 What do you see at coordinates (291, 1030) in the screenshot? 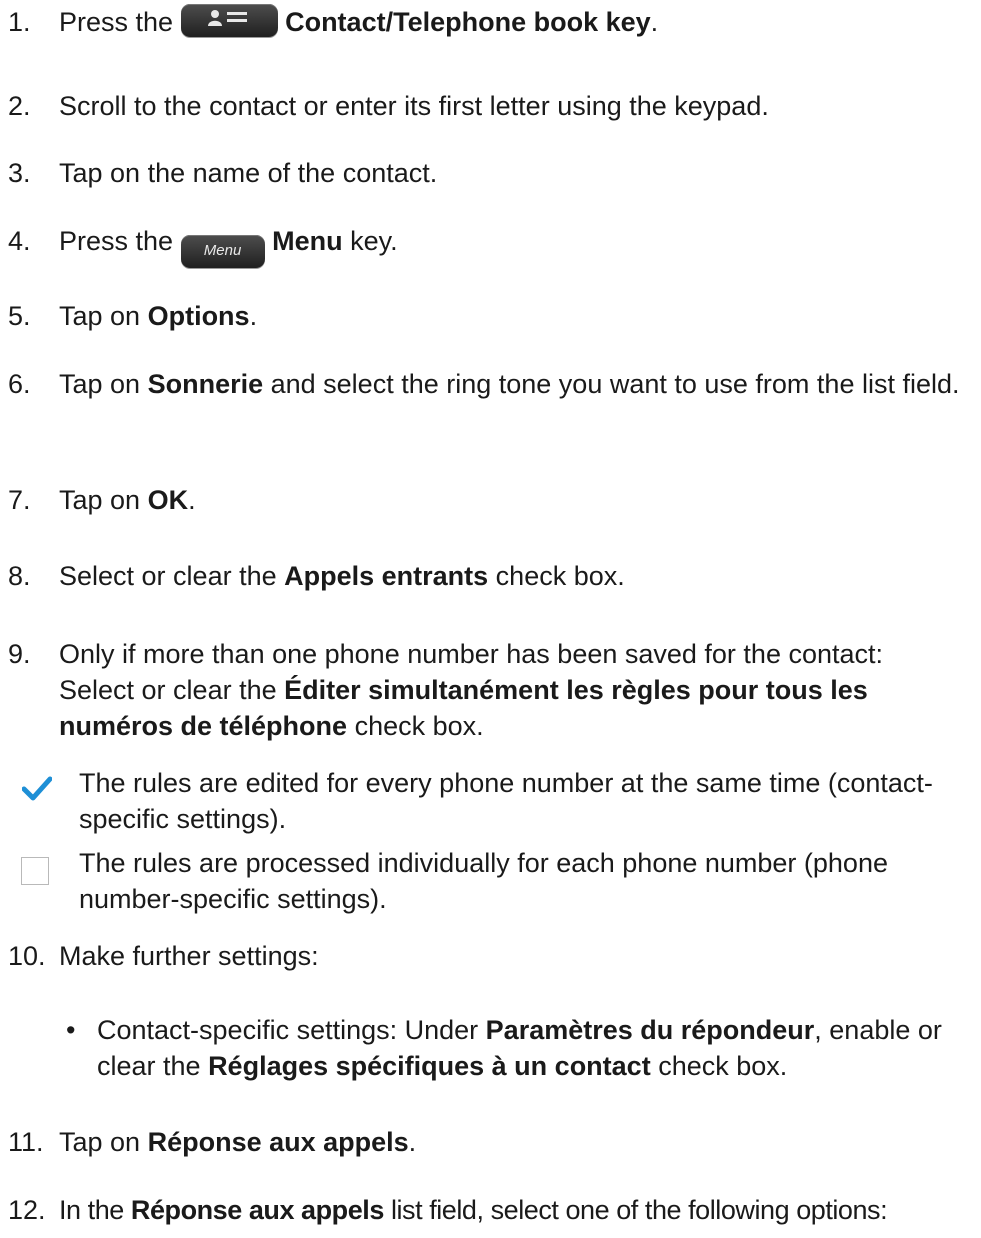
I see `sub-bullet-pre: Contact-specific settings: Under` at bounding box center [291, 1030].